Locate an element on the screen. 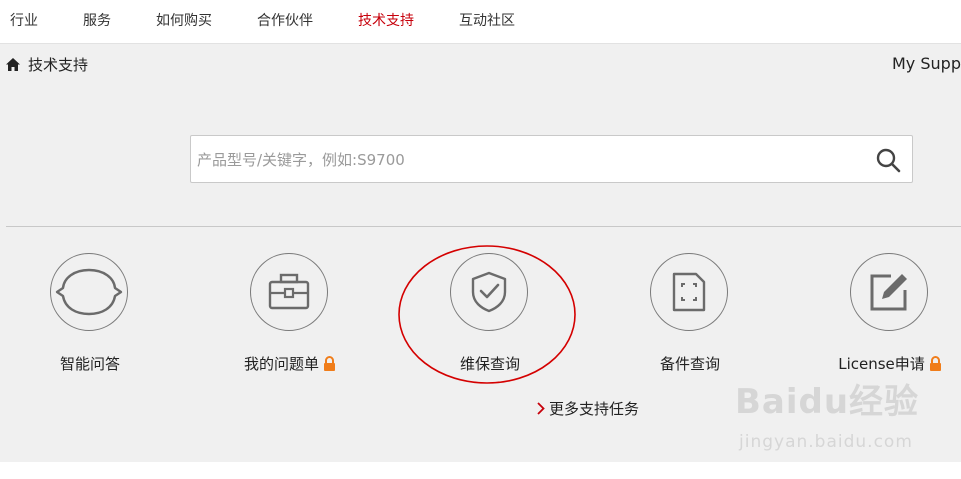 This screenshot has width=961, height=479. nav-item-service: 服务 is located at coordinates (97, 20).